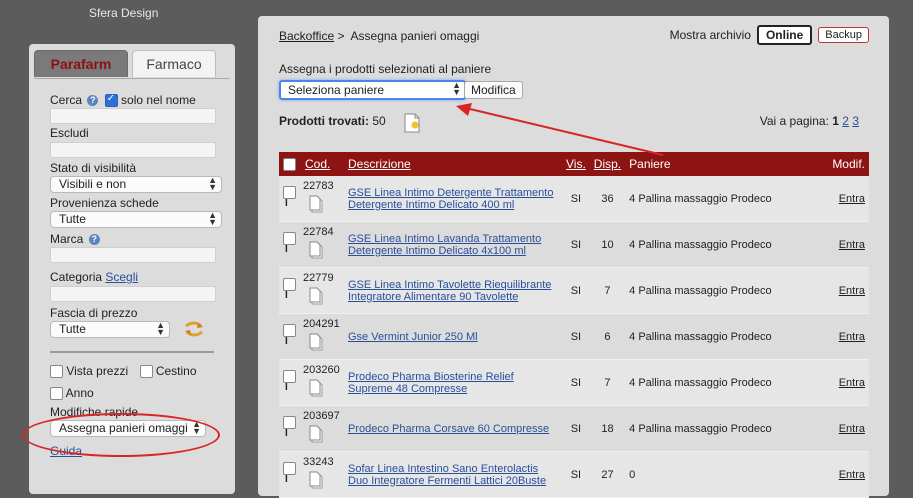 This screenshot has width=913, height=498. What do you see at coordinates (341, 36) in the screenshot?
I see `breadcrumb-sep: >` at bounding box center [341, 36].